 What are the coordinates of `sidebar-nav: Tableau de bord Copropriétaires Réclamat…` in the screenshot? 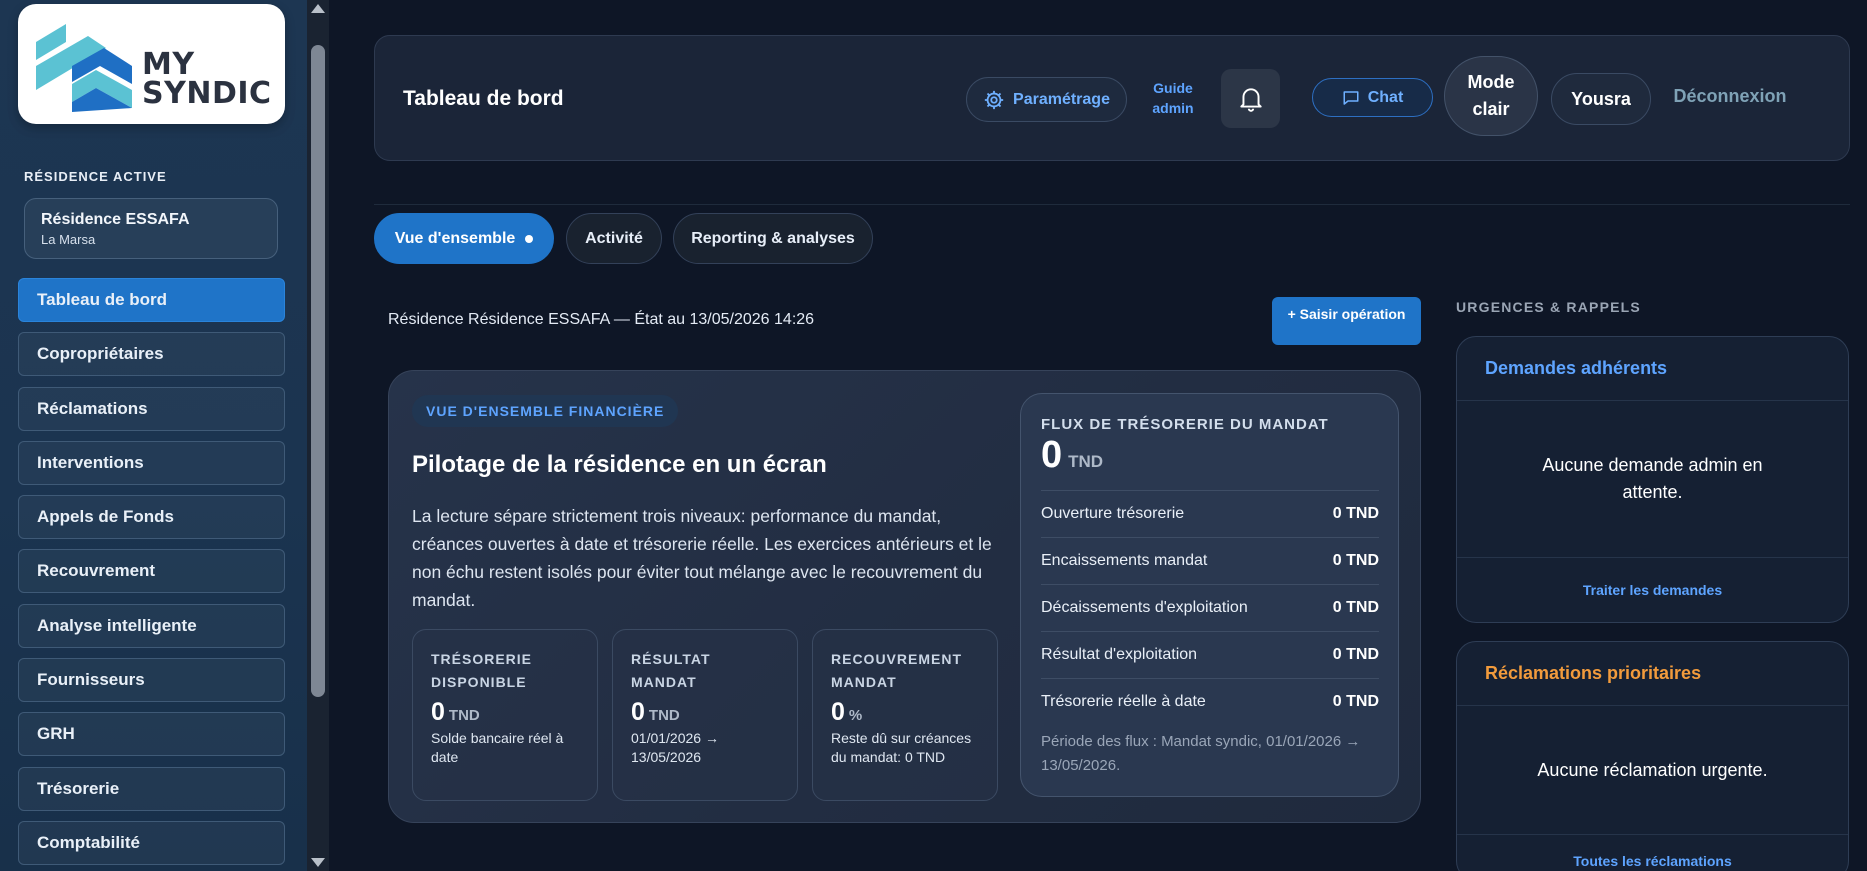 It's located at (151, 574).